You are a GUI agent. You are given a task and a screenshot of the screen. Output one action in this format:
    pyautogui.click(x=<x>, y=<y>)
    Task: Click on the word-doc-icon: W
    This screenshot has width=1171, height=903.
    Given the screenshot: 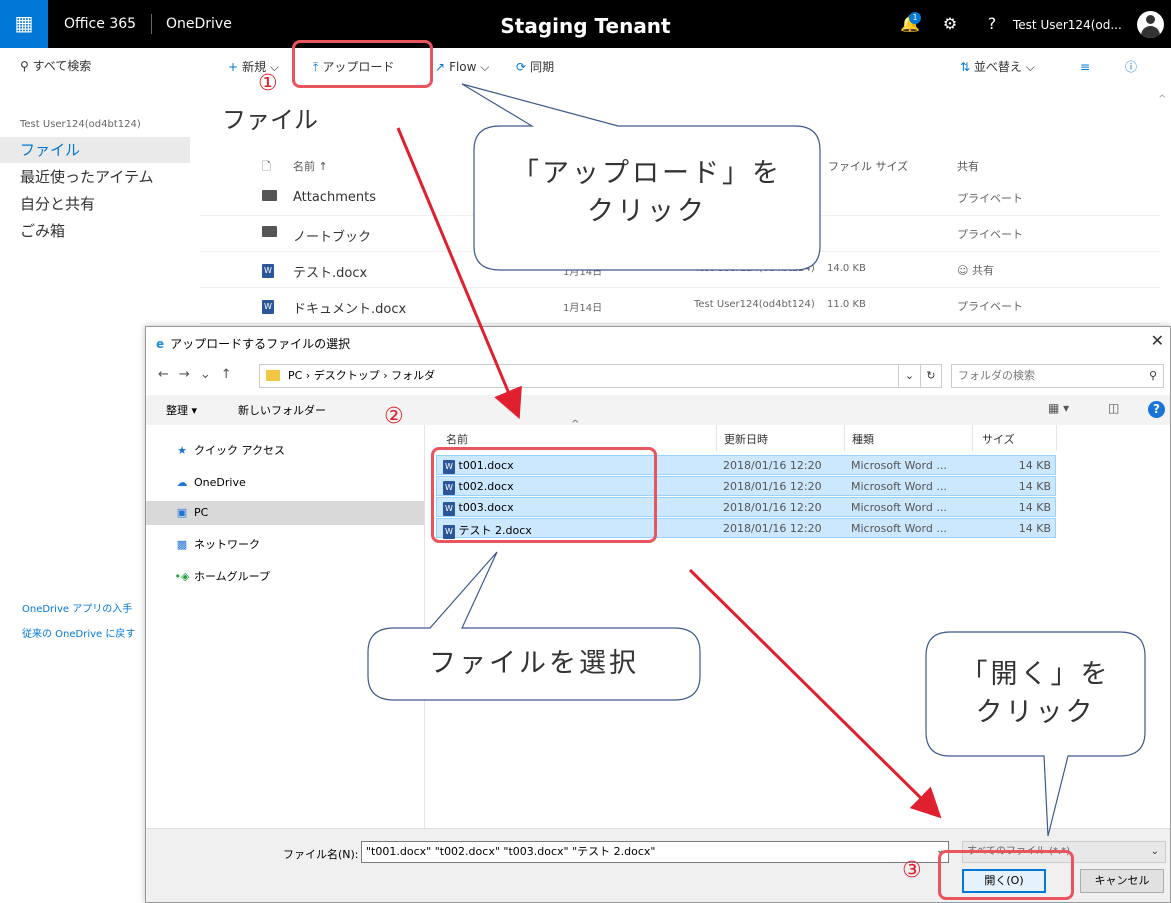 What is the action you would take?
    pyautogui.click(x=268, y=270)
    